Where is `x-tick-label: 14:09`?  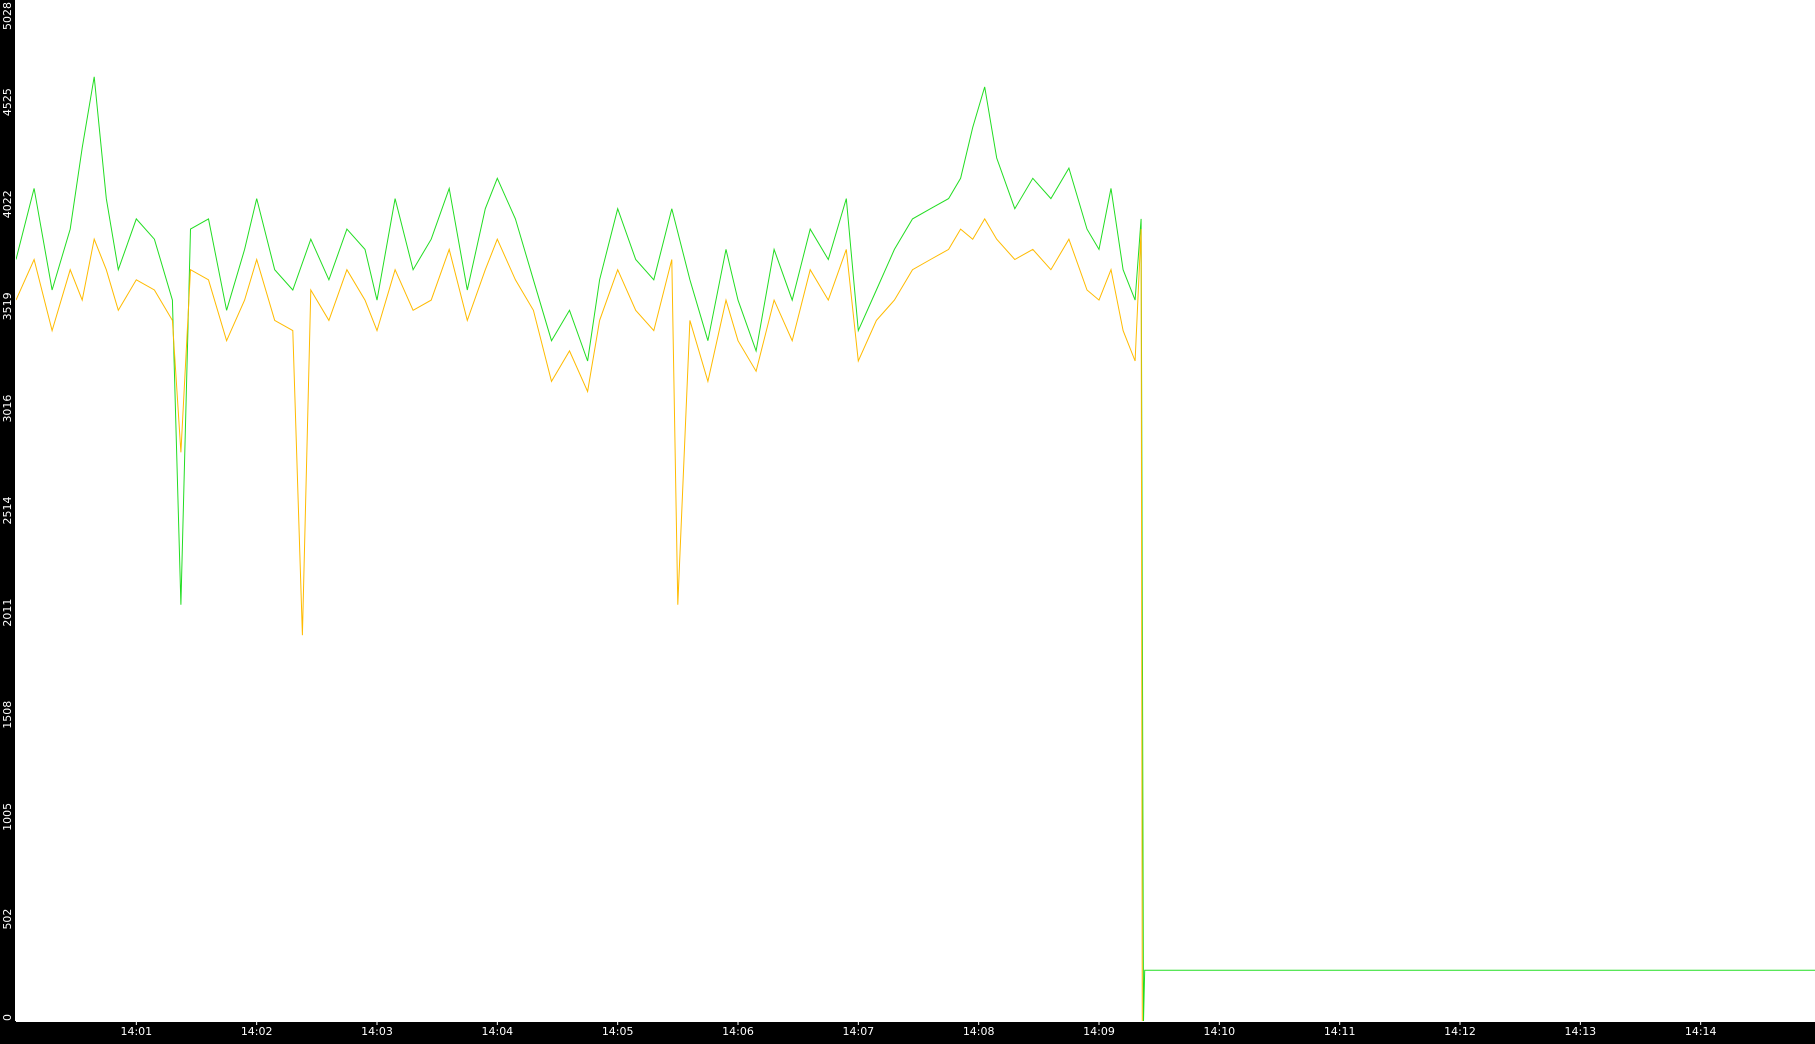
x-tick-label: 14:09 is located at coordinates (1099, 1031).